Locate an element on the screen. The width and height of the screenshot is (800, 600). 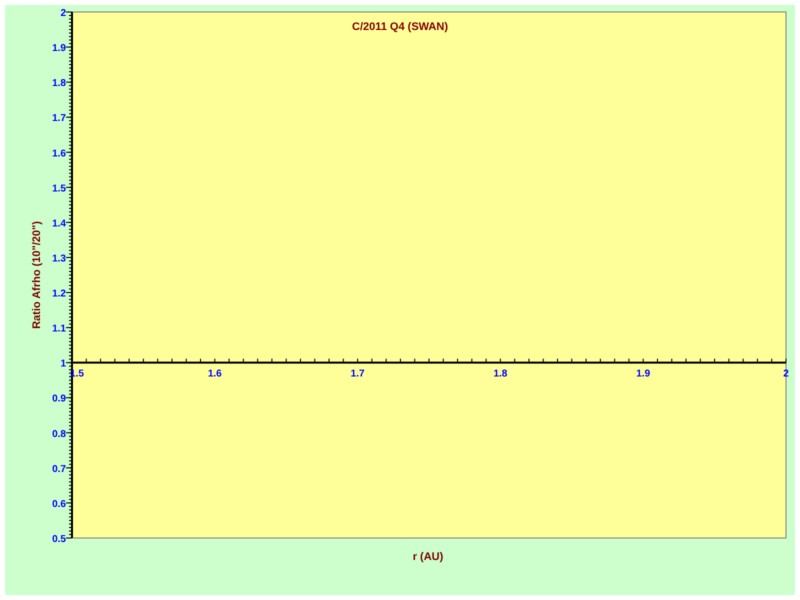
tick-label: 0.6 is located at coordinates (59, 504).